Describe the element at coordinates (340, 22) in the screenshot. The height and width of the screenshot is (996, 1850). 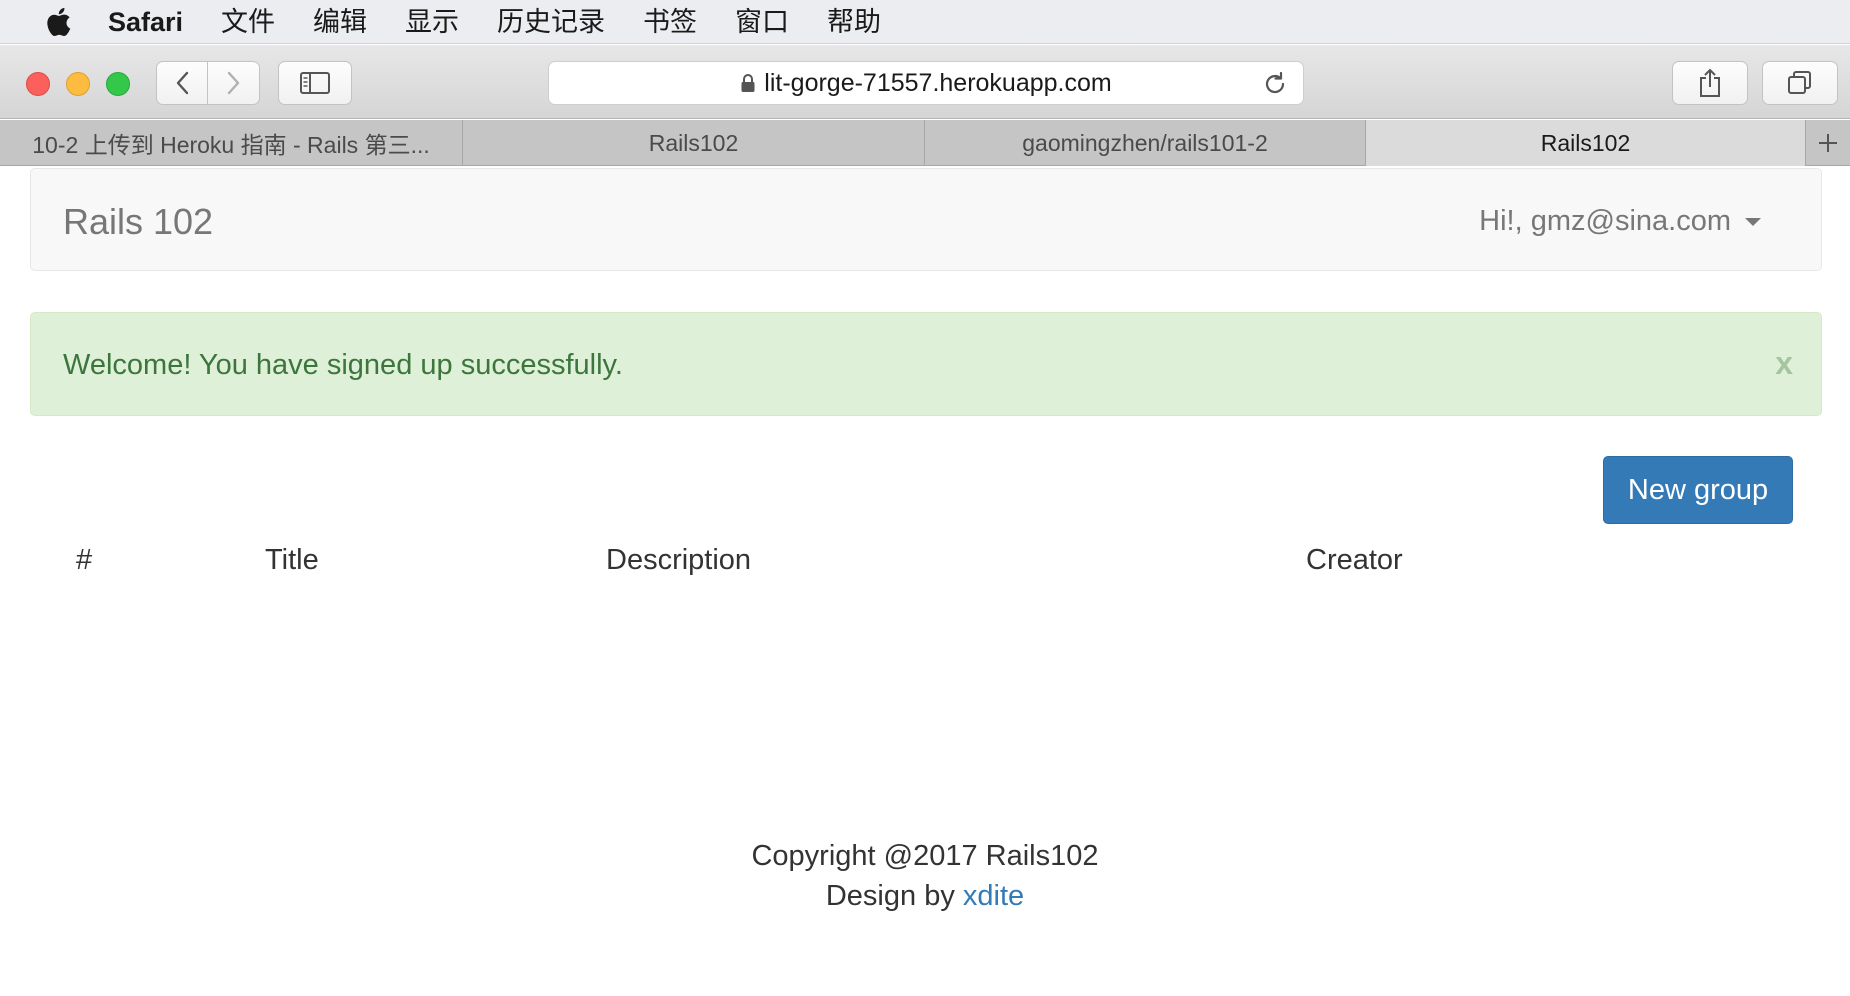
I see `menu-edit: 编辑` at that location.